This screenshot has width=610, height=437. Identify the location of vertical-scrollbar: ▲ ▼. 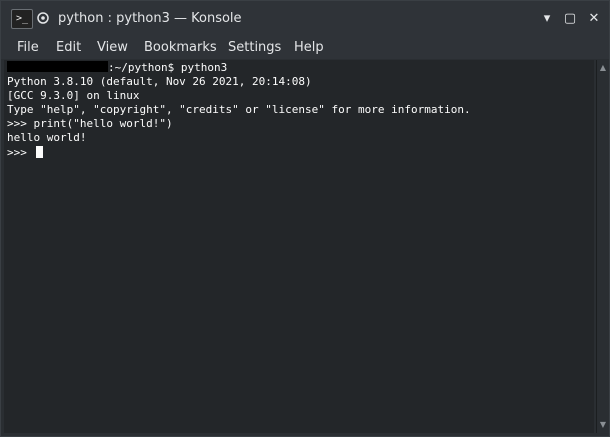
(602, 246).